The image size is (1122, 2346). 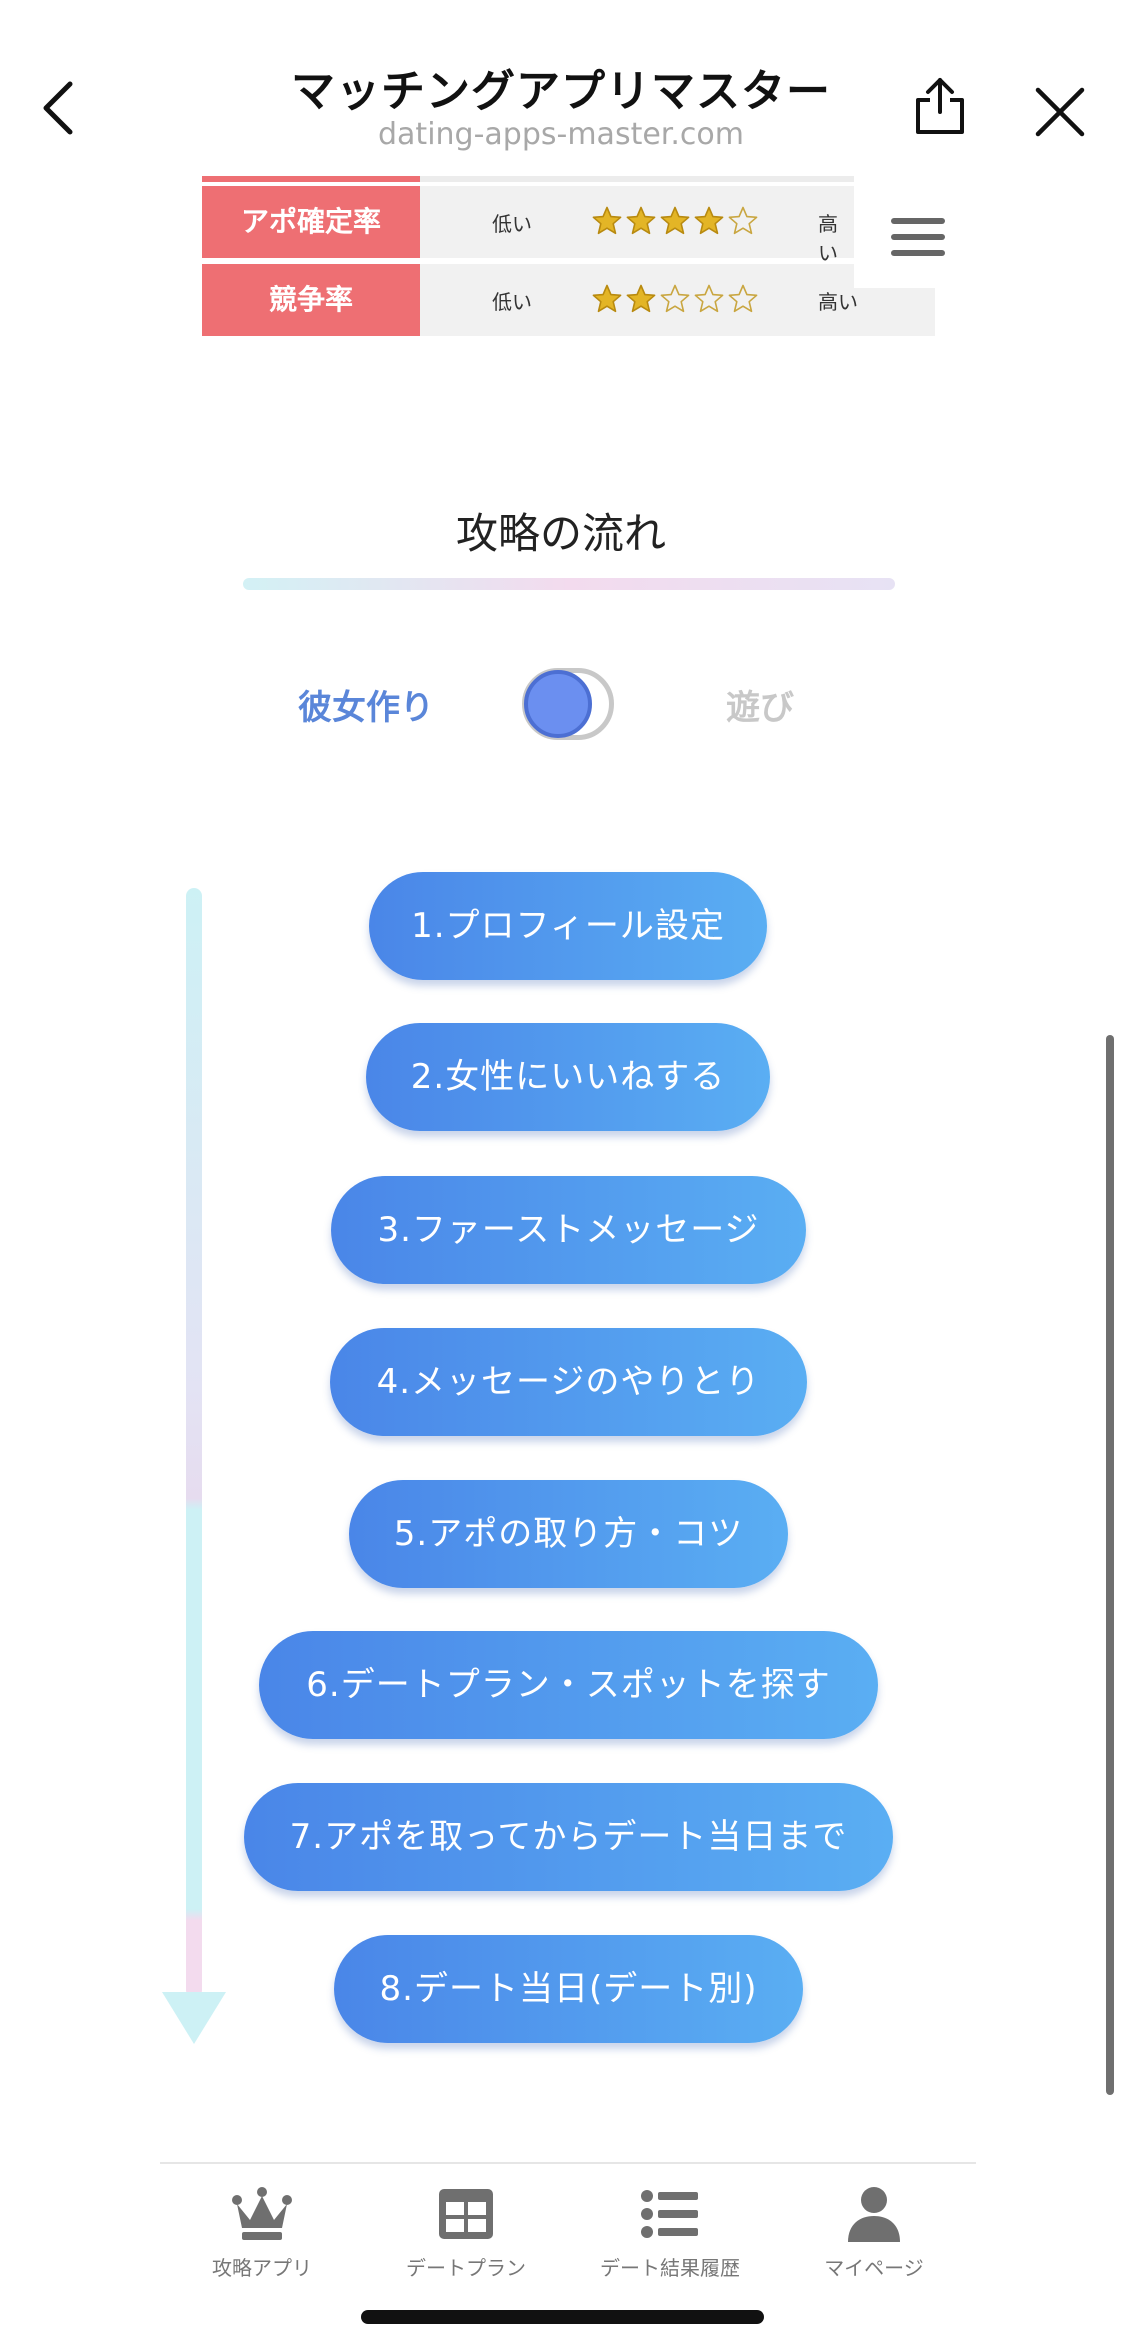 I want to click on nav-item-mypage: マイページ, so click(x=874, y=2236).